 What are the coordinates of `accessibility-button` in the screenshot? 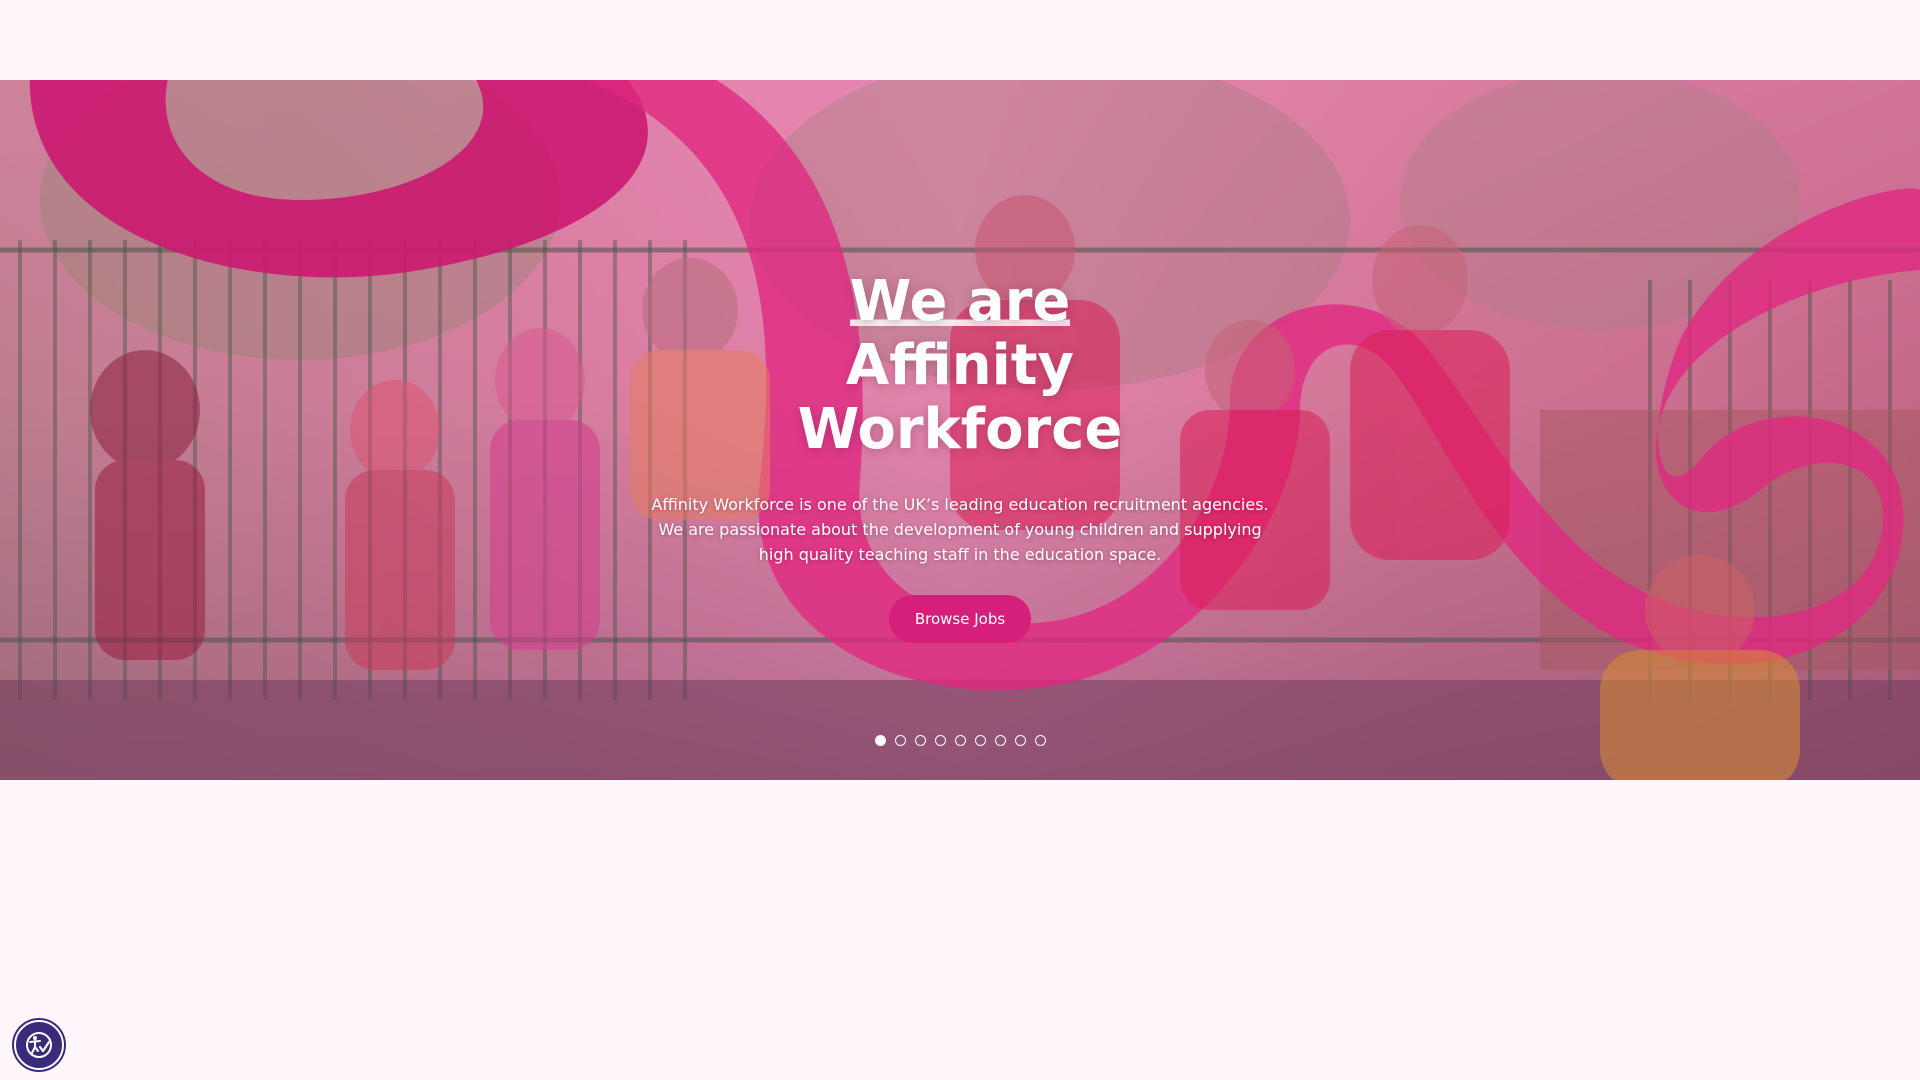 It's located at (39, 1045).